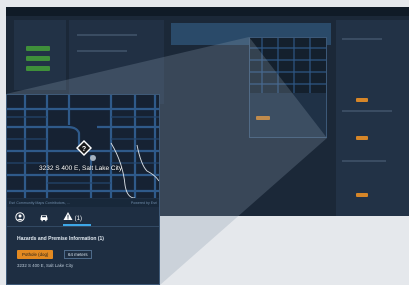 The image size is (409, 285). I want to click on hazard-count: (1), so click(78, 219).